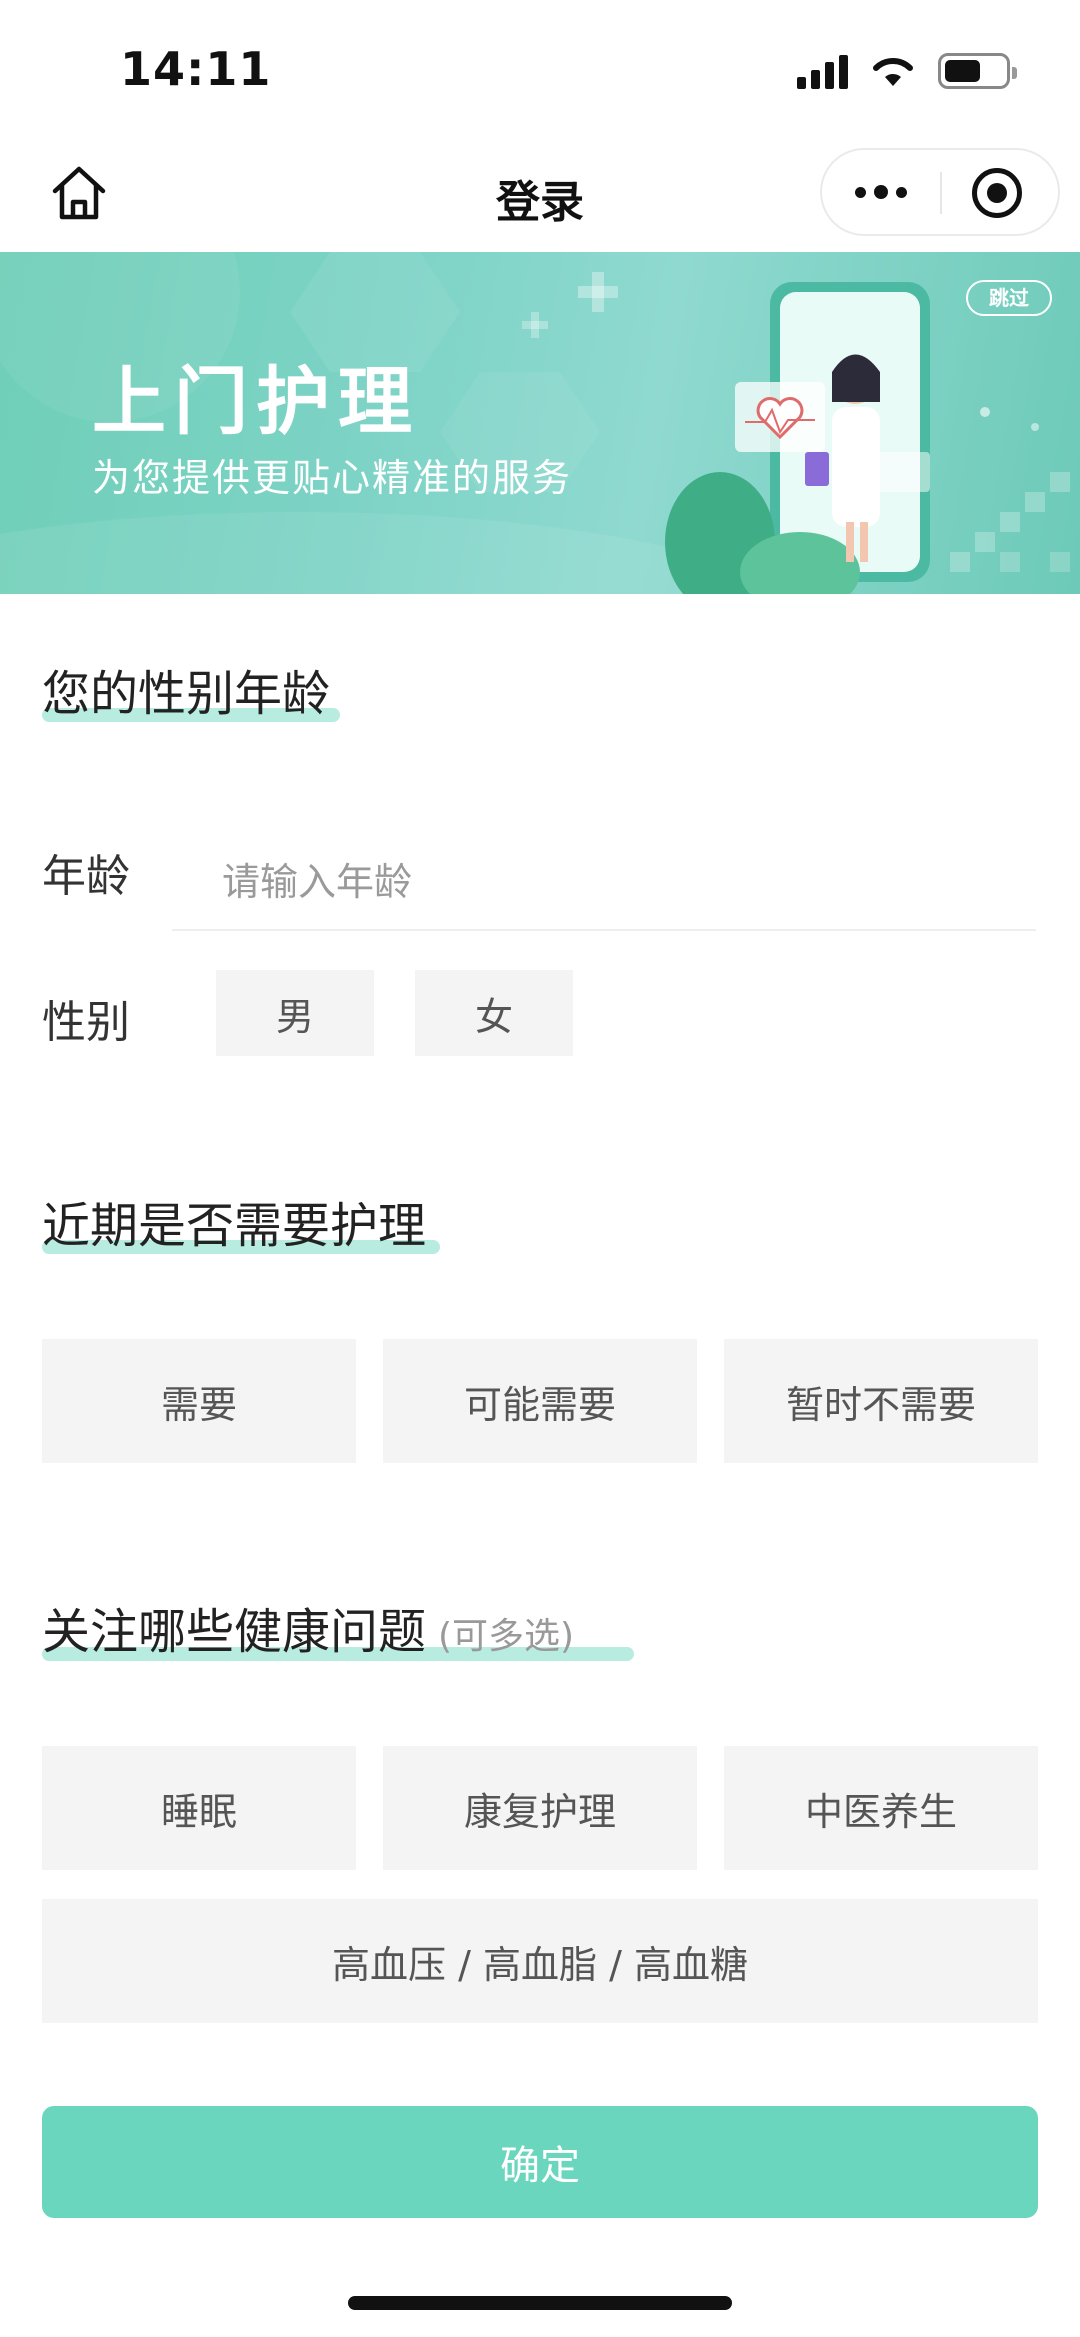  I want to click on banner: 上门护理 为您提供更贴心精准的服务 跳过, so click(540, 423).